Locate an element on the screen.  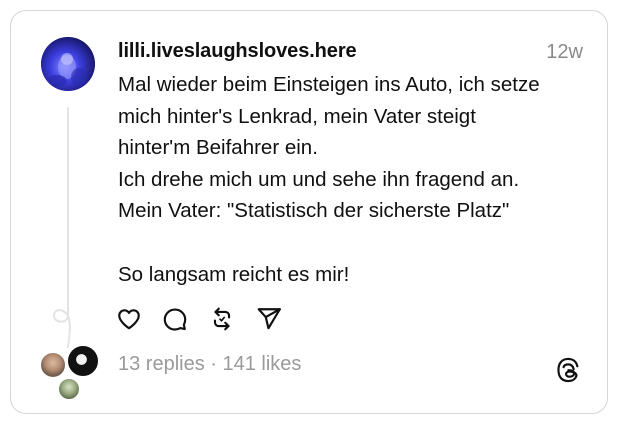
thread-line is located at coordinates (68, 207).